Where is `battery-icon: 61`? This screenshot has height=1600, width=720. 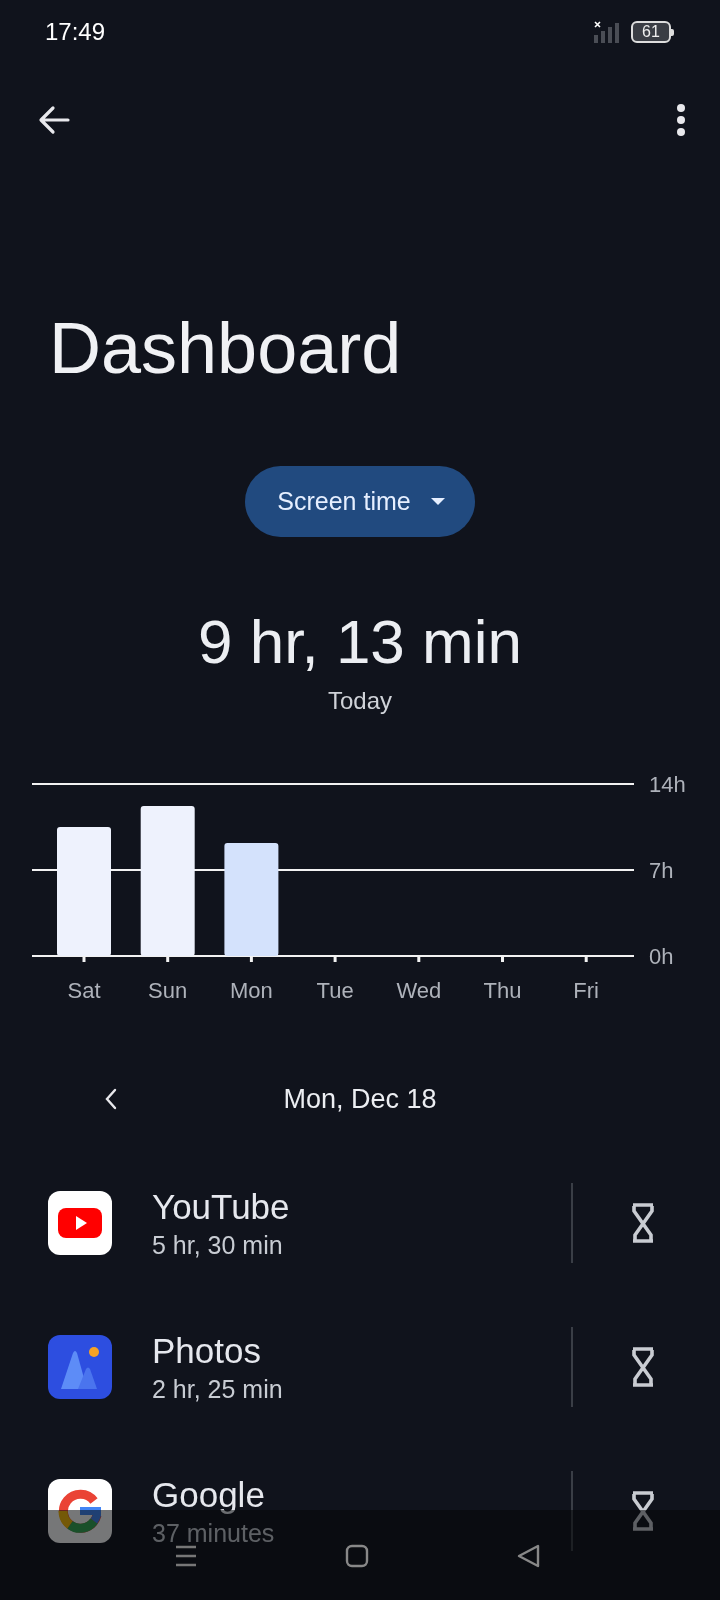
battery-icon: 61 is located at coordinates (652, 32).